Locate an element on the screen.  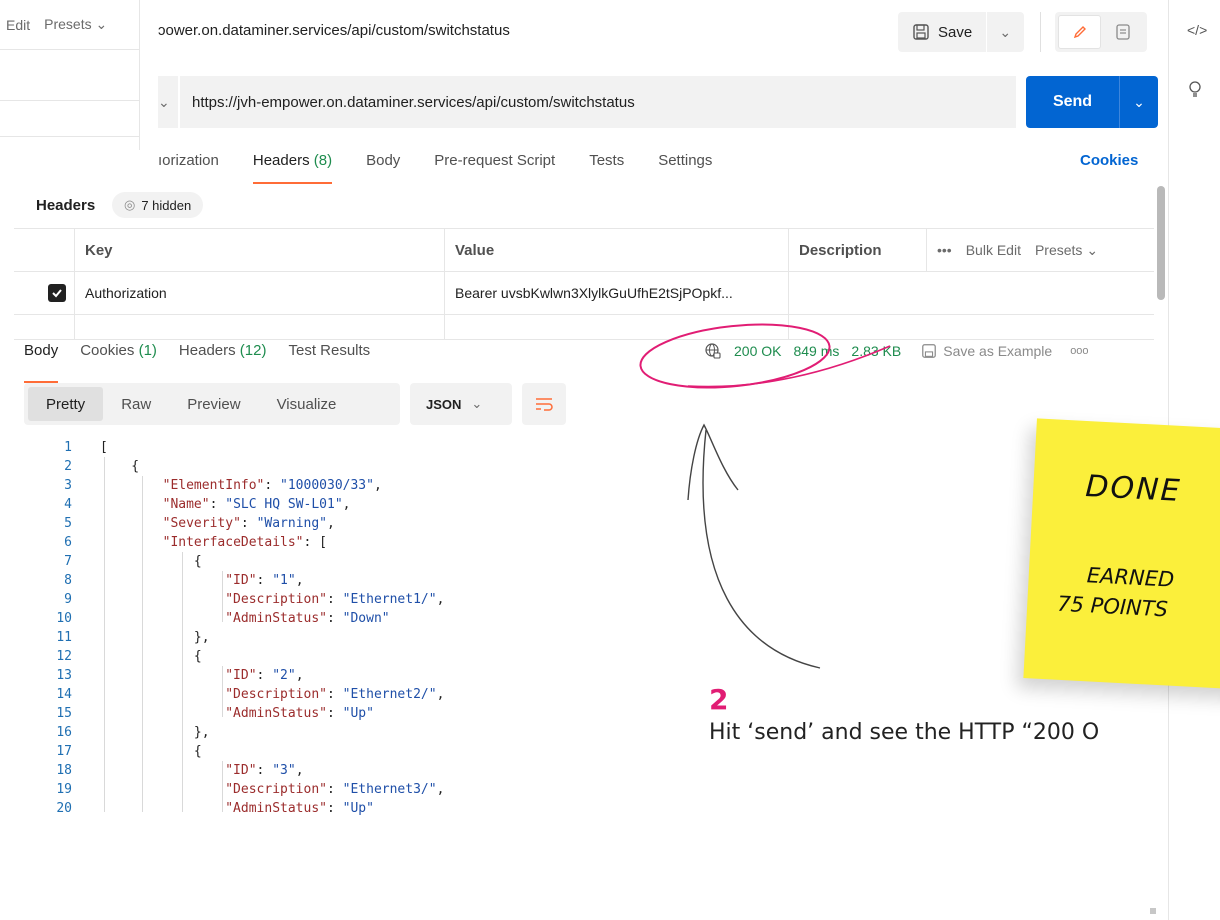
code-line: 18 "ID": "3", is located at coordinates (570, 770).